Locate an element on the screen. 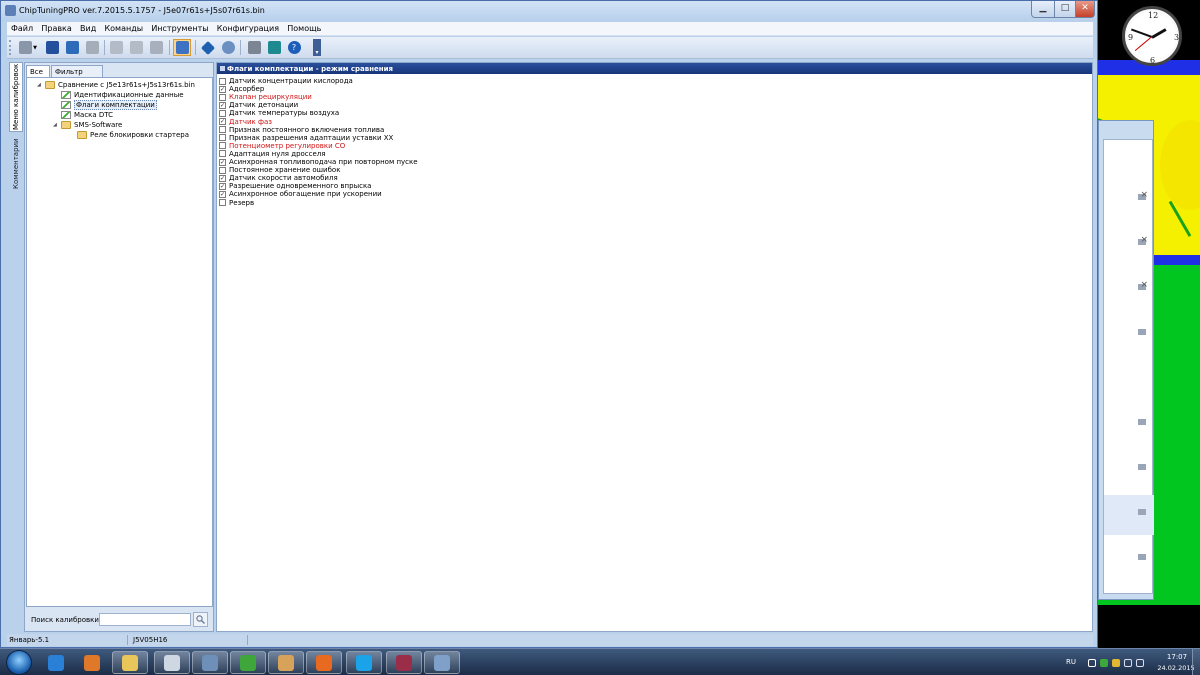 This screenshot has height=675, width=1200. clock-time: 17:07 is located at coordinates (1177, 657).